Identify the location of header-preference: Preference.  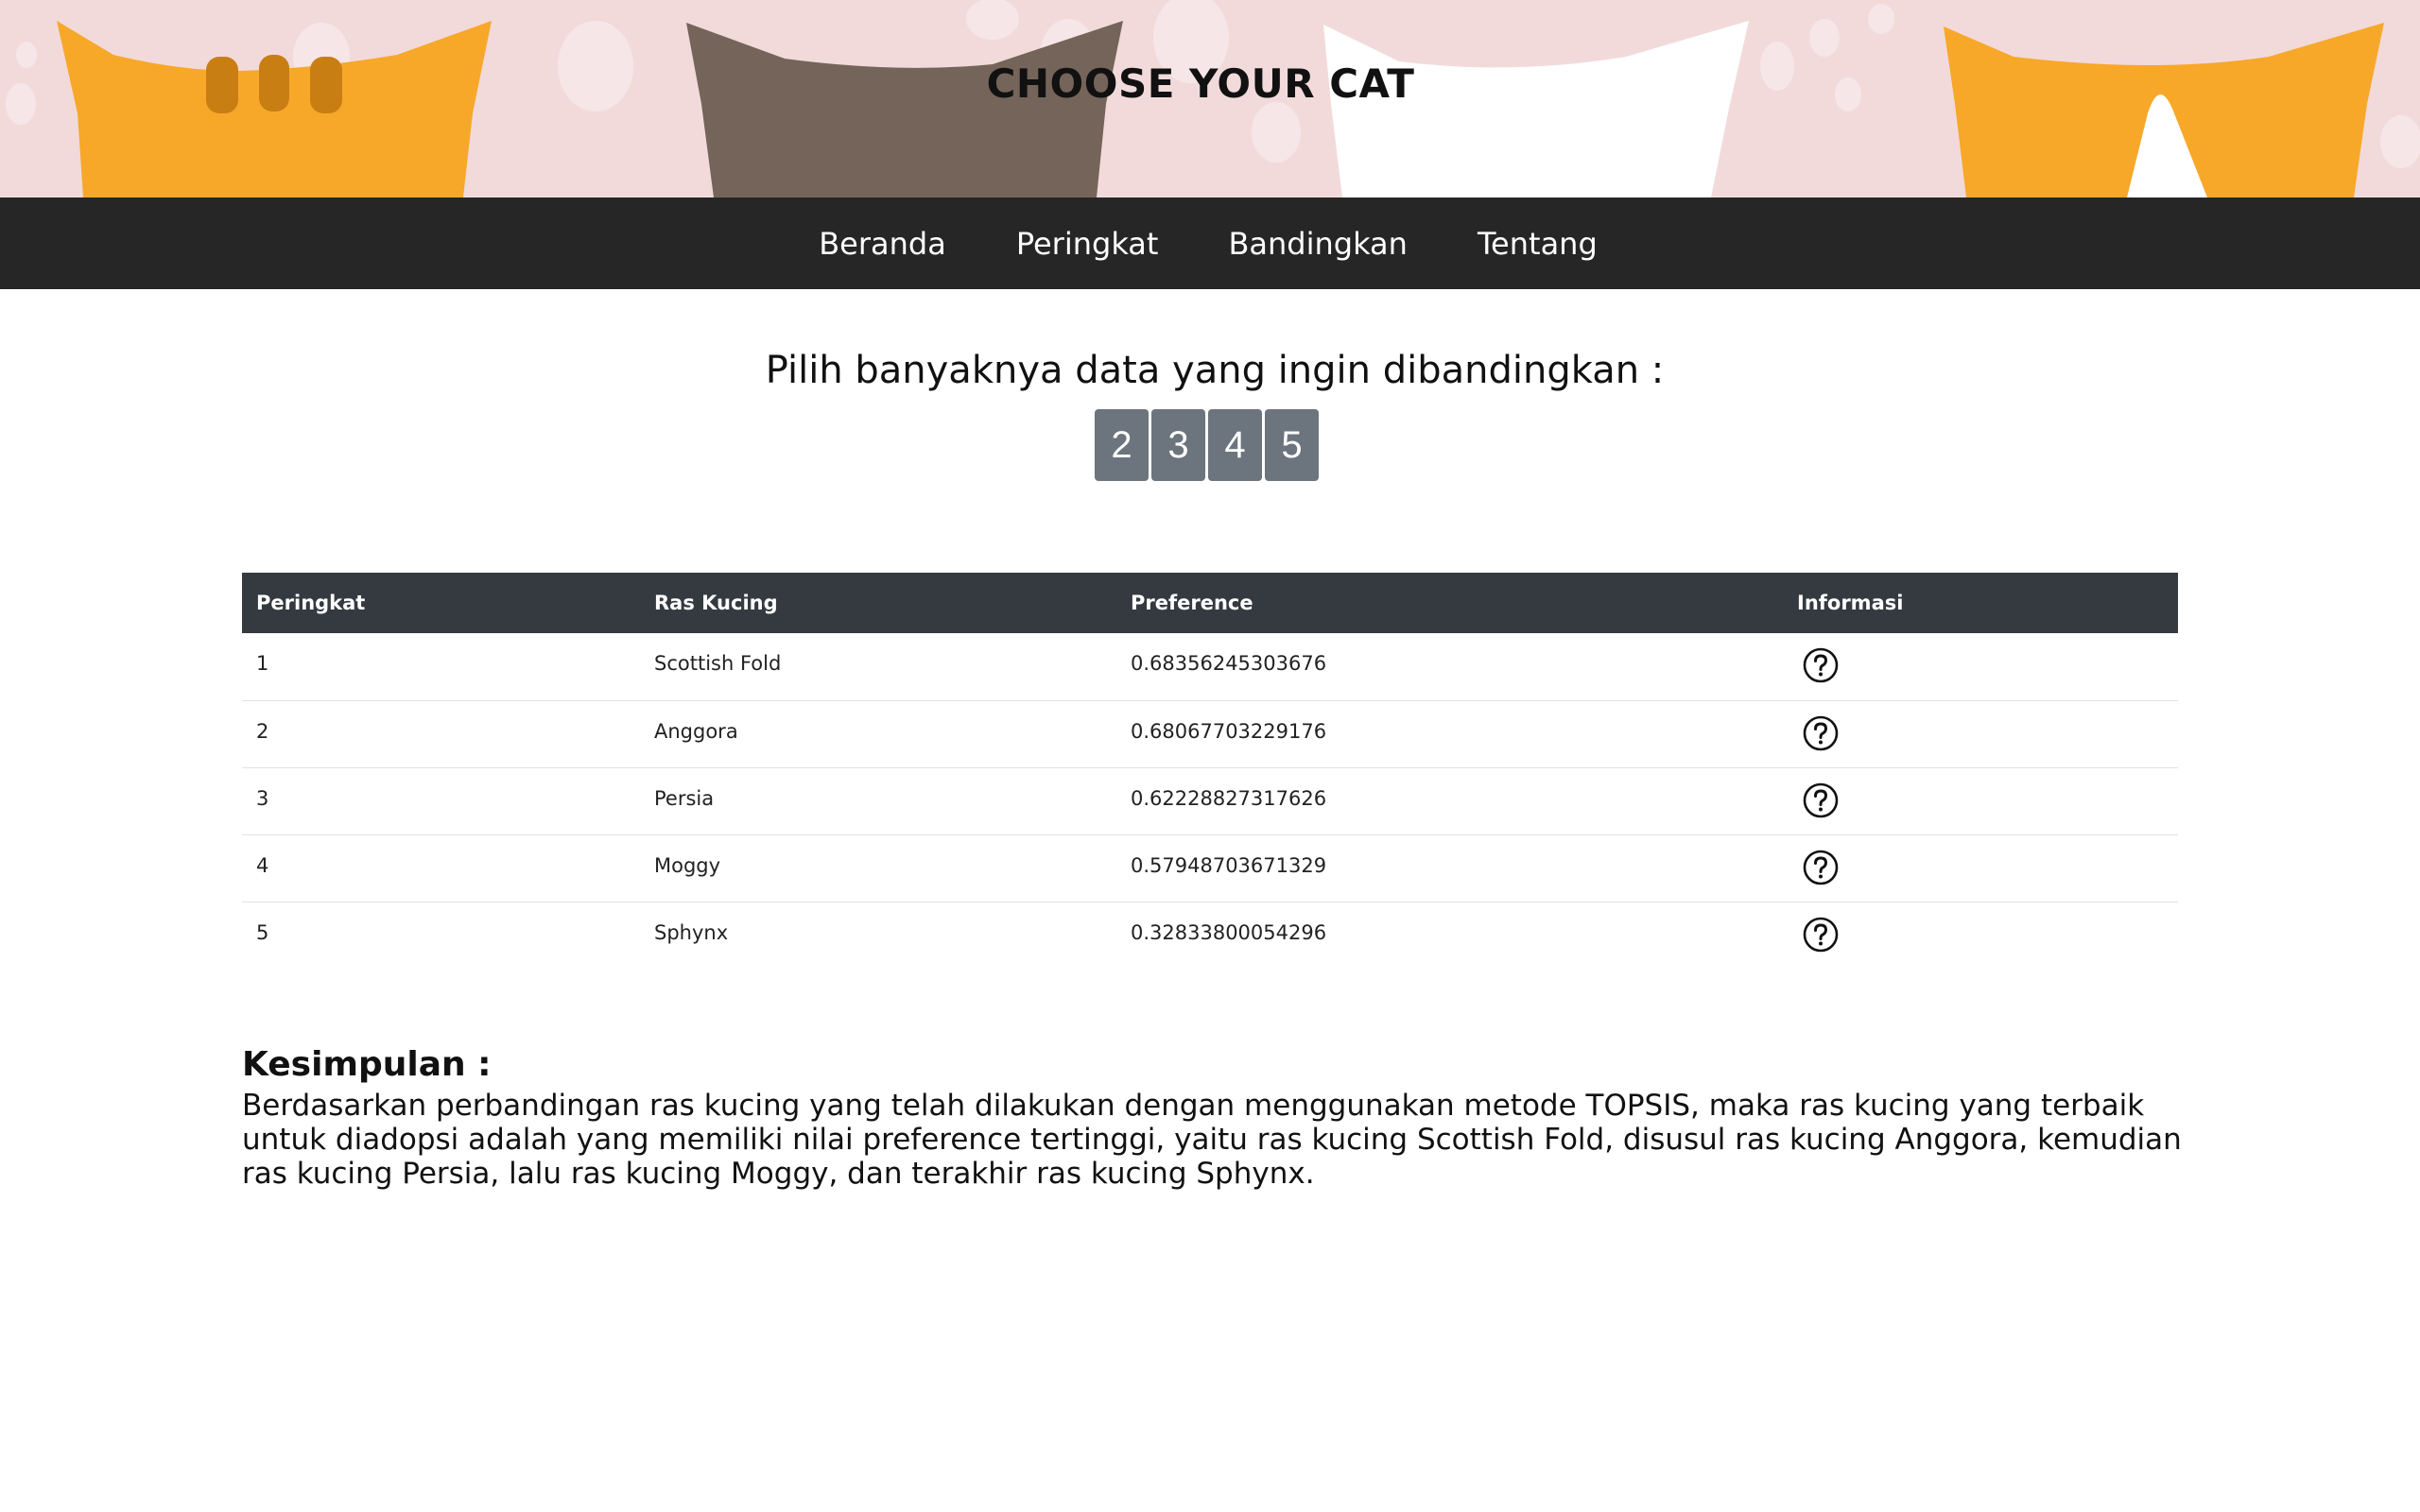
(1449, 603).